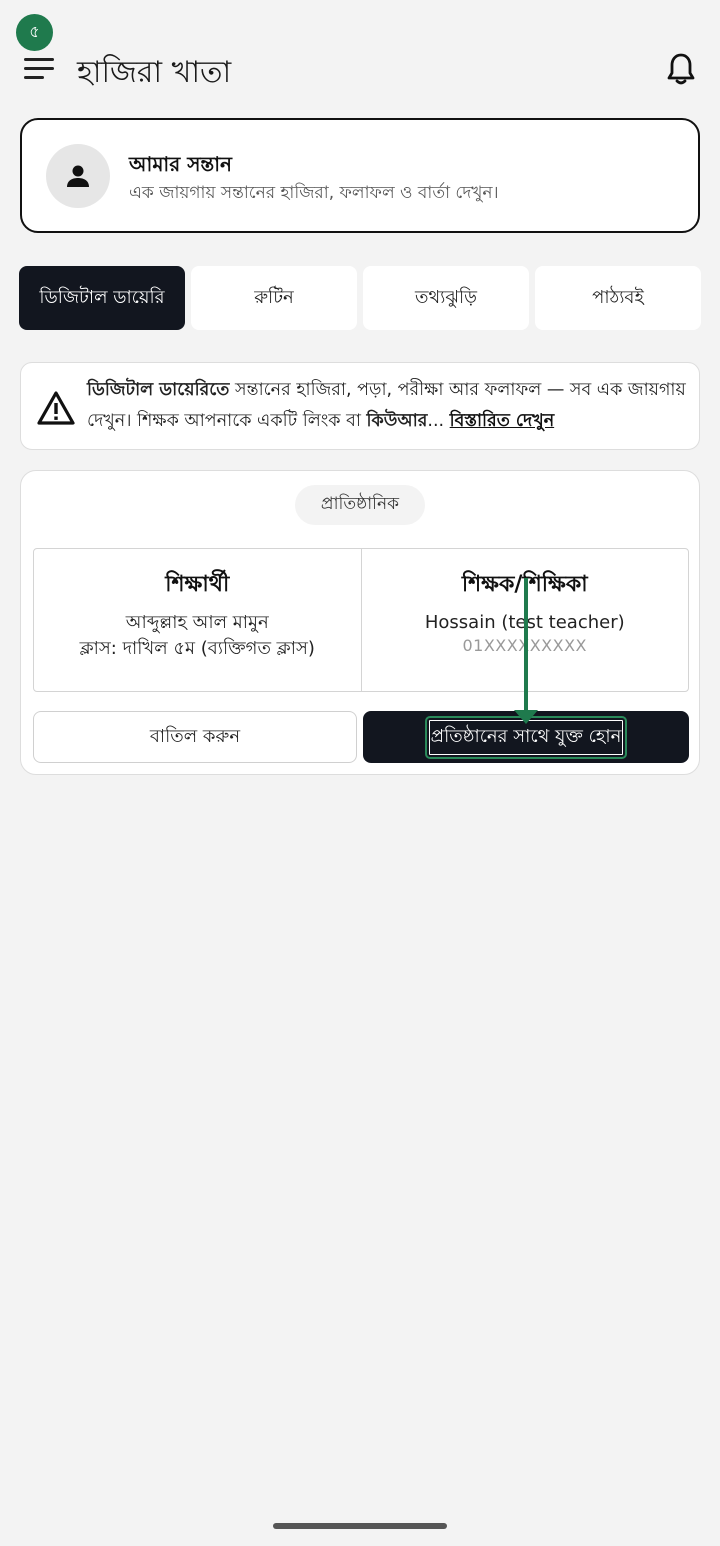 This screenshot has width=720, height=1546. What do you see at coordinates (154, 72) in the screenshot?
I see `app-title: হাজিরা খাতা` at bounding box center [154, 72].